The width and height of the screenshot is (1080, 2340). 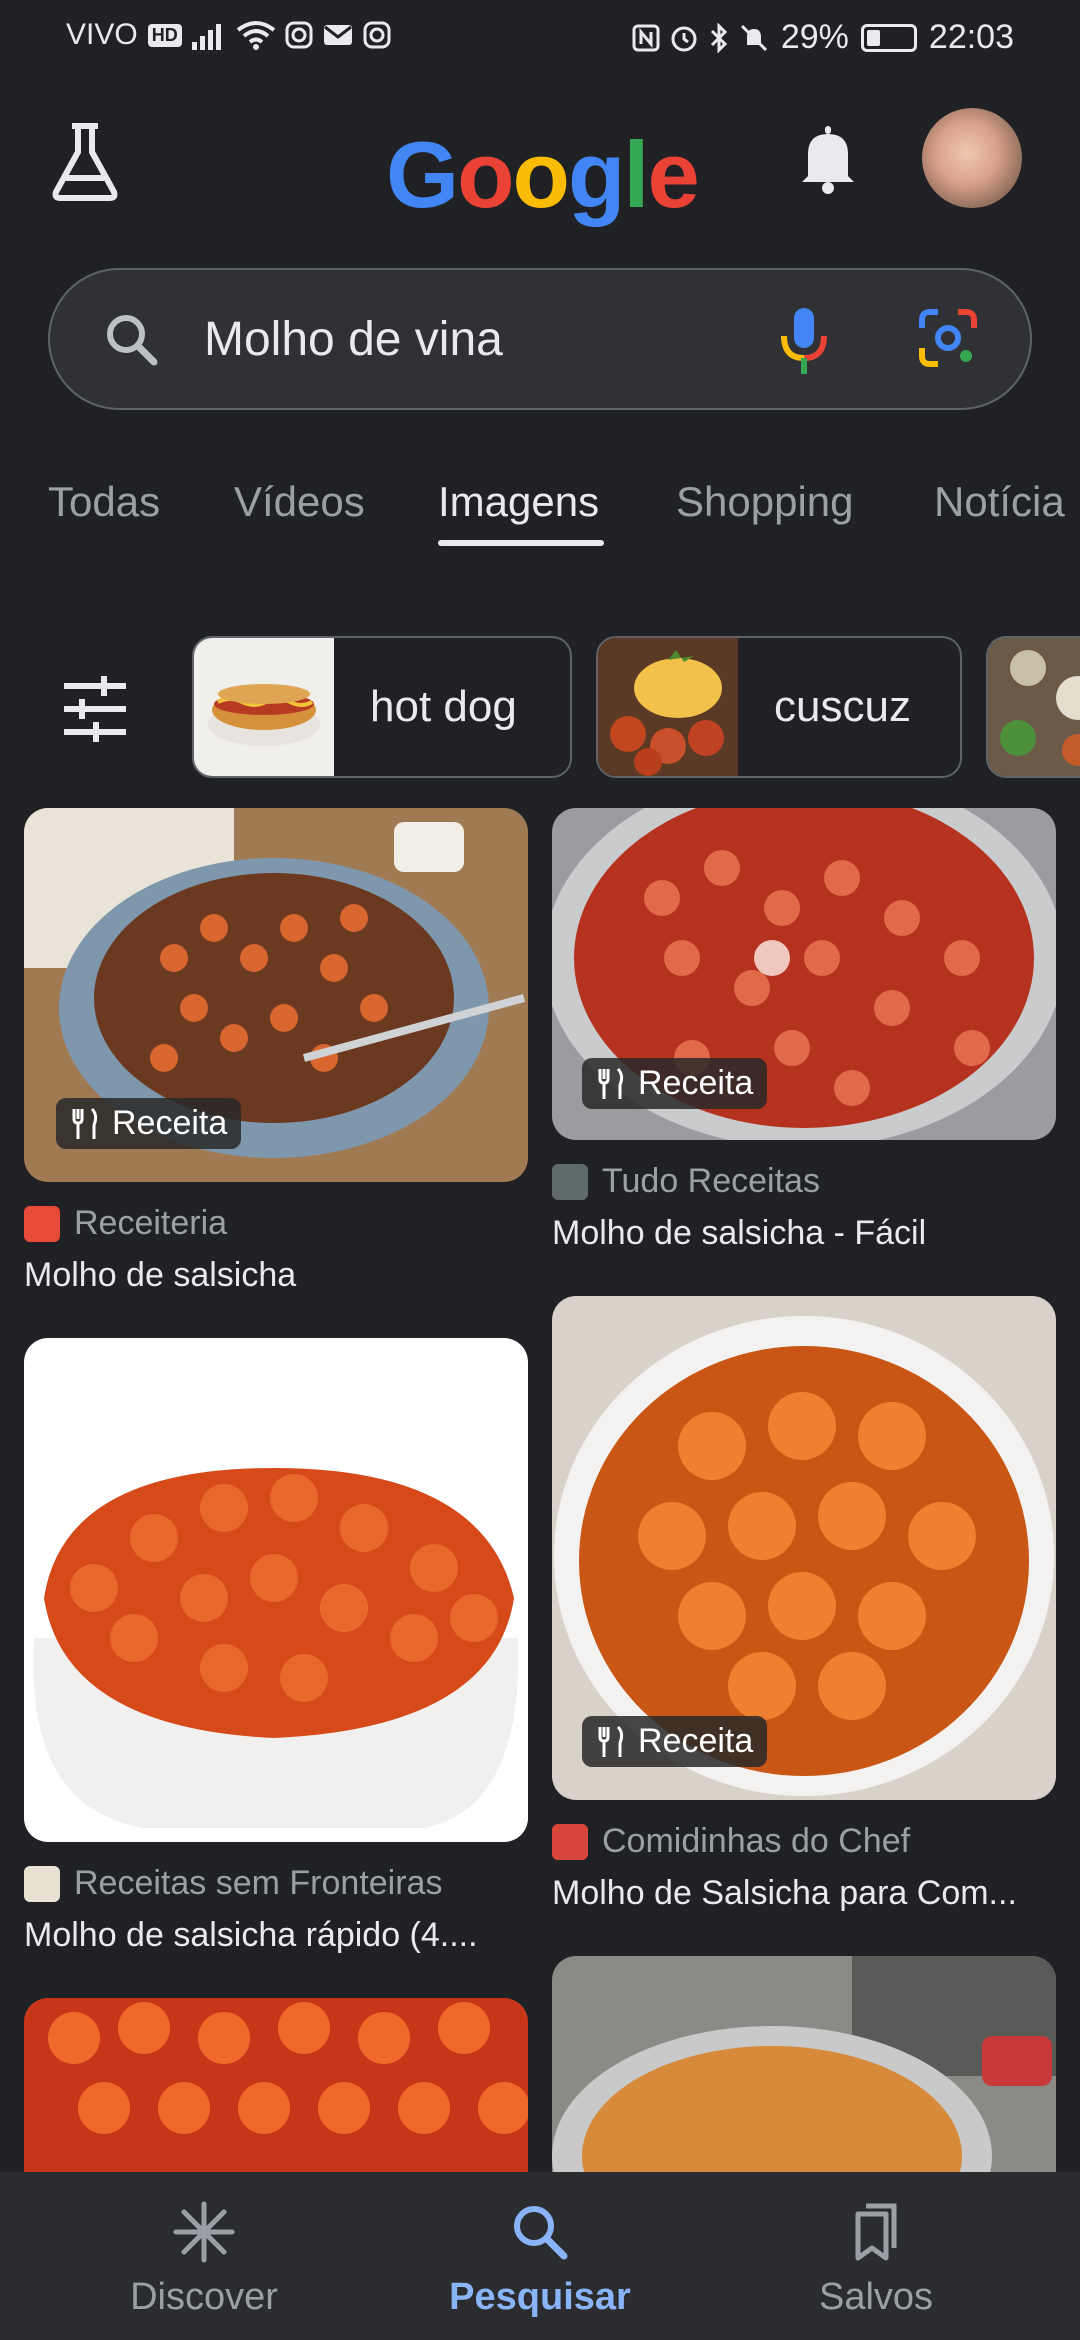 I want to click on logo-letter: l, so click(x=636, y=174).